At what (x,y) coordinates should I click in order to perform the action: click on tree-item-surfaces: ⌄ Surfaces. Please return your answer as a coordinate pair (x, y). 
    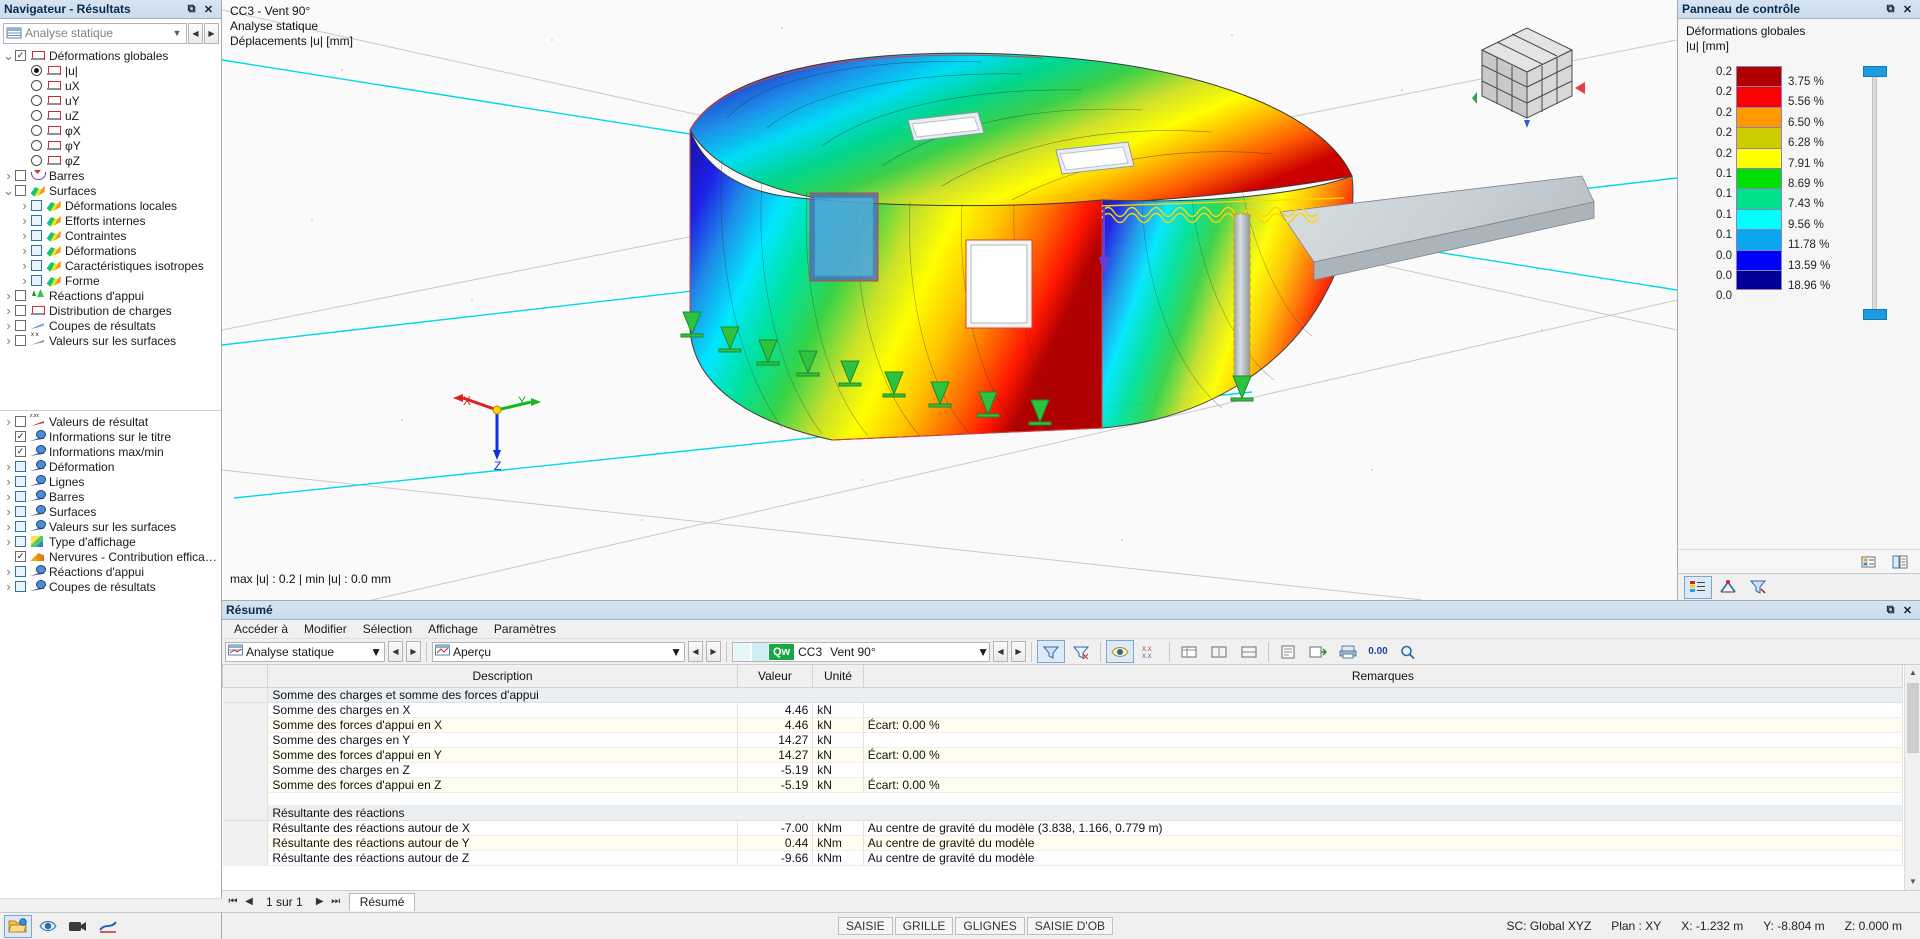
    Looking at the image, I should click on (110, 190).